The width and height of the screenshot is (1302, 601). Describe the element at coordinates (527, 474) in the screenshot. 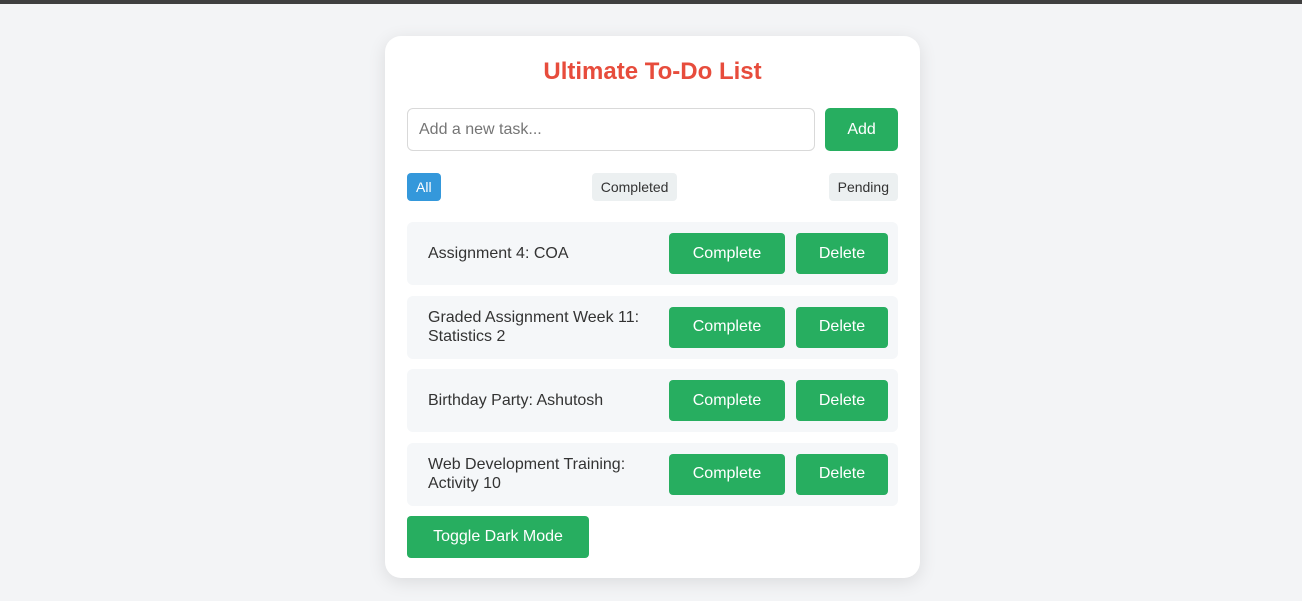

I see `task-text: Web Development Training: Activity 10` at that location.